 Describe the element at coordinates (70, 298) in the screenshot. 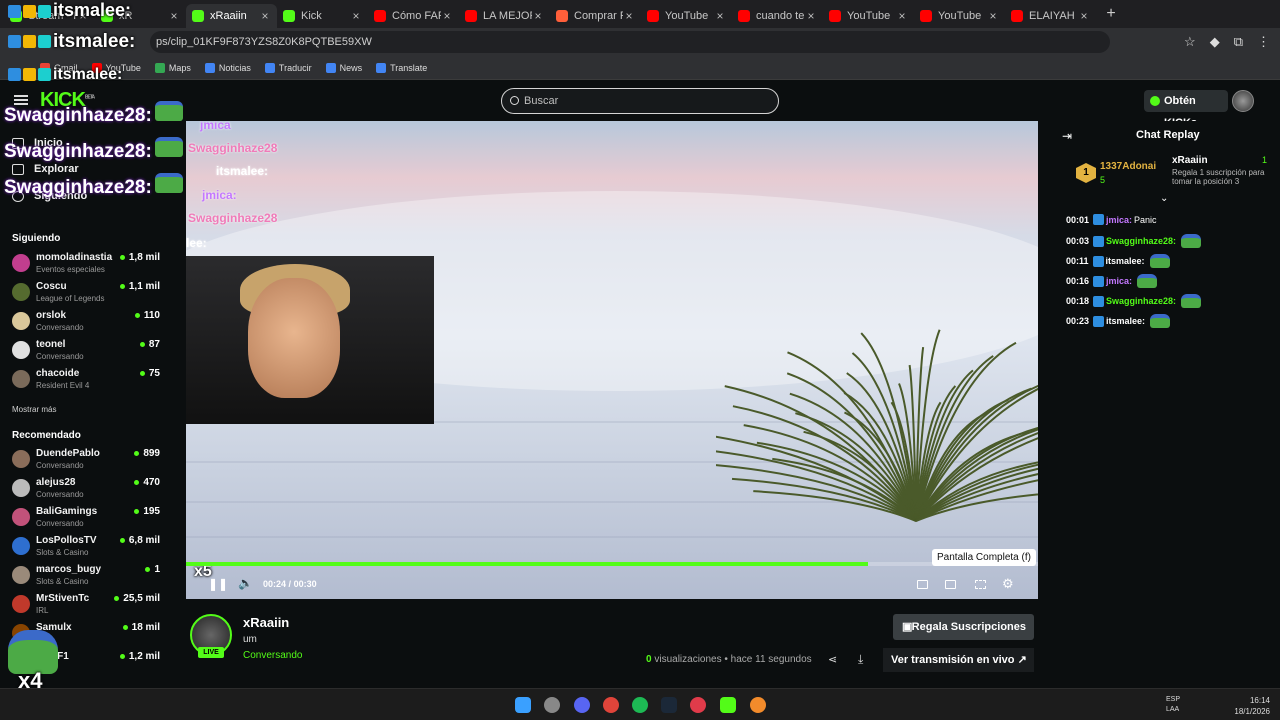

I see `channel-category: League of Legends` at that location.